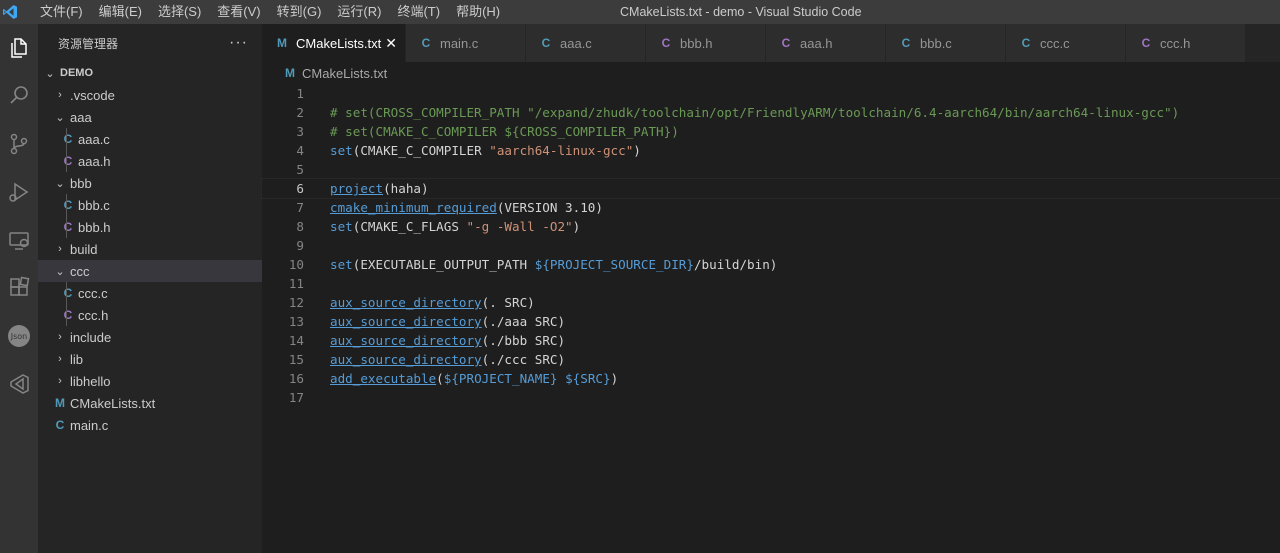 The height and width of the screenshot is (553, 1280). What do you see at coordinates (150, 73) in the screenshot?
I see `tree-root-demo: ⌄ DEMO` at bounding box center [150, 73].